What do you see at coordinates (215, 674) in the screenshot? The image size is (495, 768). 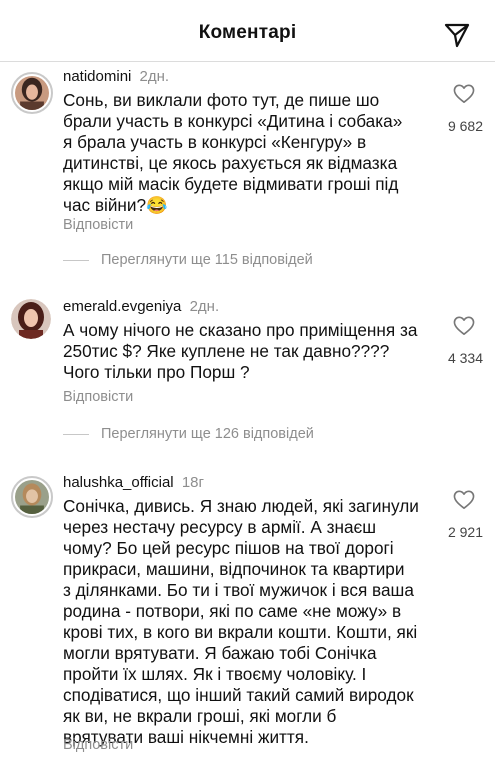 I see `comment-text-line: пройти їх шлях. Як і твоєму чоловіку. І` at bounding box center [215, 674].